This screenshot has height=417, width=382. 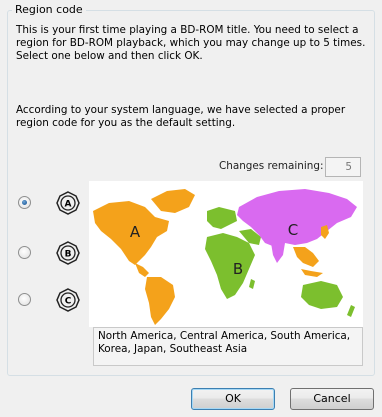 What do you see at coordinates (24, 252) in the screenshot?
I see `region-b-radio` at bounding box center [24, 252].